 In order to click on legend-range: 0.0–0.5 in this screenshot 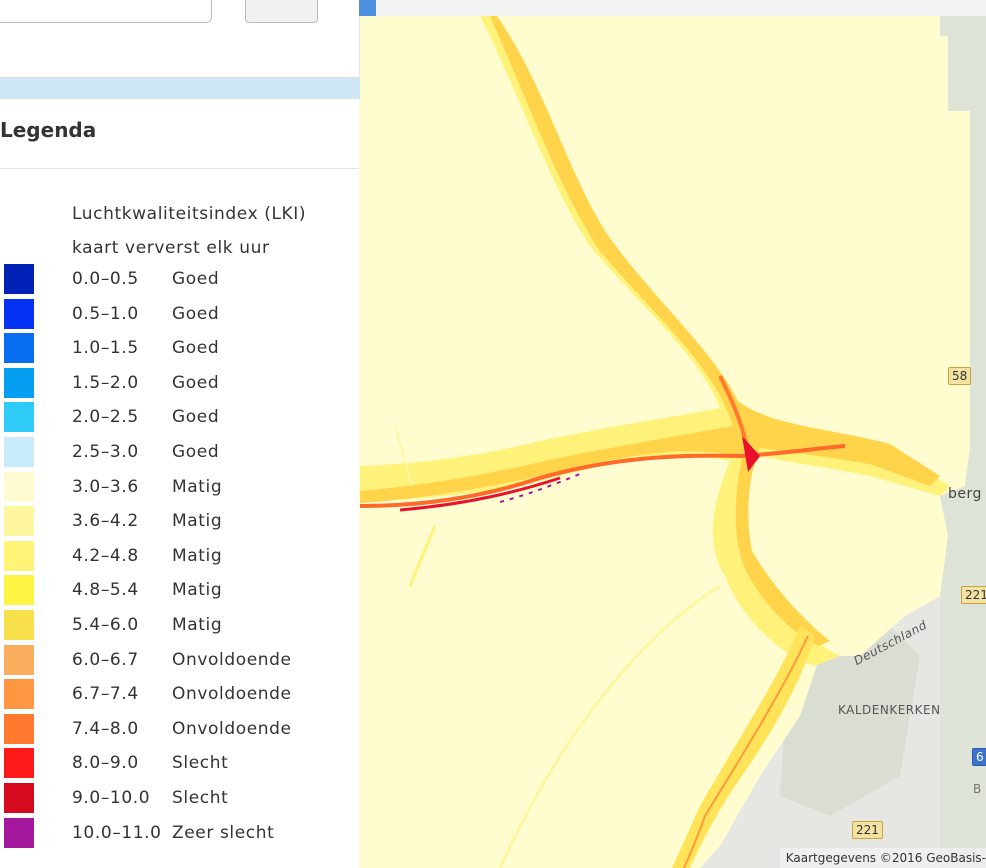, I will do `click(105, 279)`.